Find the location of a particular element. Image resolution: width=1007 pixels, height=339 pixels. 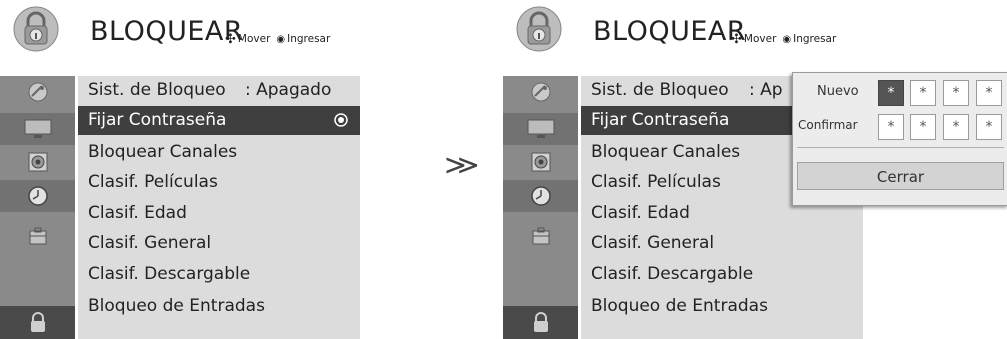

menu-item-block-channels: Bloquear Canales is located at coordinates (219, 152).